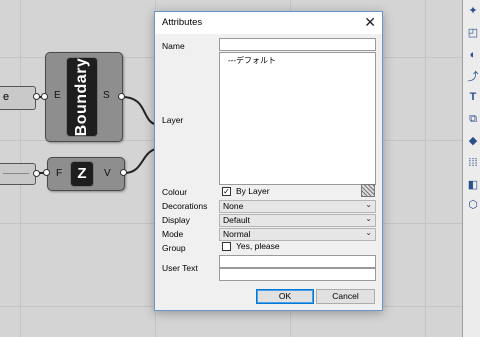 The width and height of the screenshot is (480, 337). I want to click on layer-item-default: ---デフォルト, so click(252, 60).